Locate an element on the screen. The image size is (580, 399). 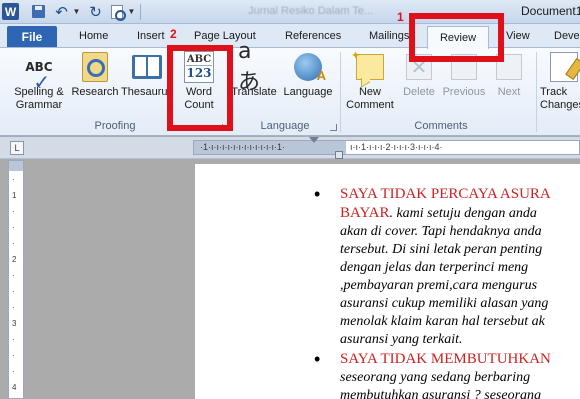
tab-insert: Insert is located at coordinates (151, 36).